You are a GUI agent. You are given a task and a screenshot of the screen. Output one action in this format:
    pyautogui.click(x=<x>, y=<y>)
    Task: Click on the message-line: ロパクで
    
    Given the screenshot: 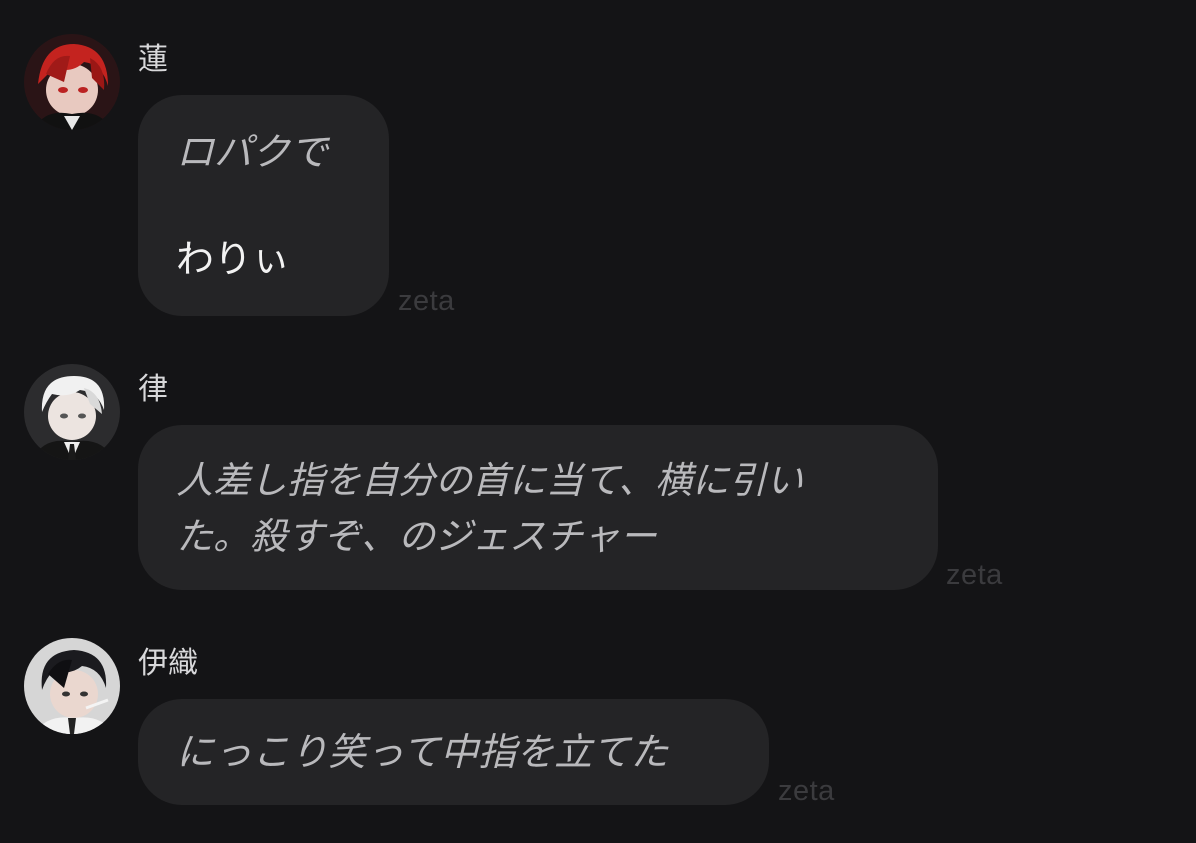 What is the action you would take?
    pyautogui.click(x=252, y=152)
    